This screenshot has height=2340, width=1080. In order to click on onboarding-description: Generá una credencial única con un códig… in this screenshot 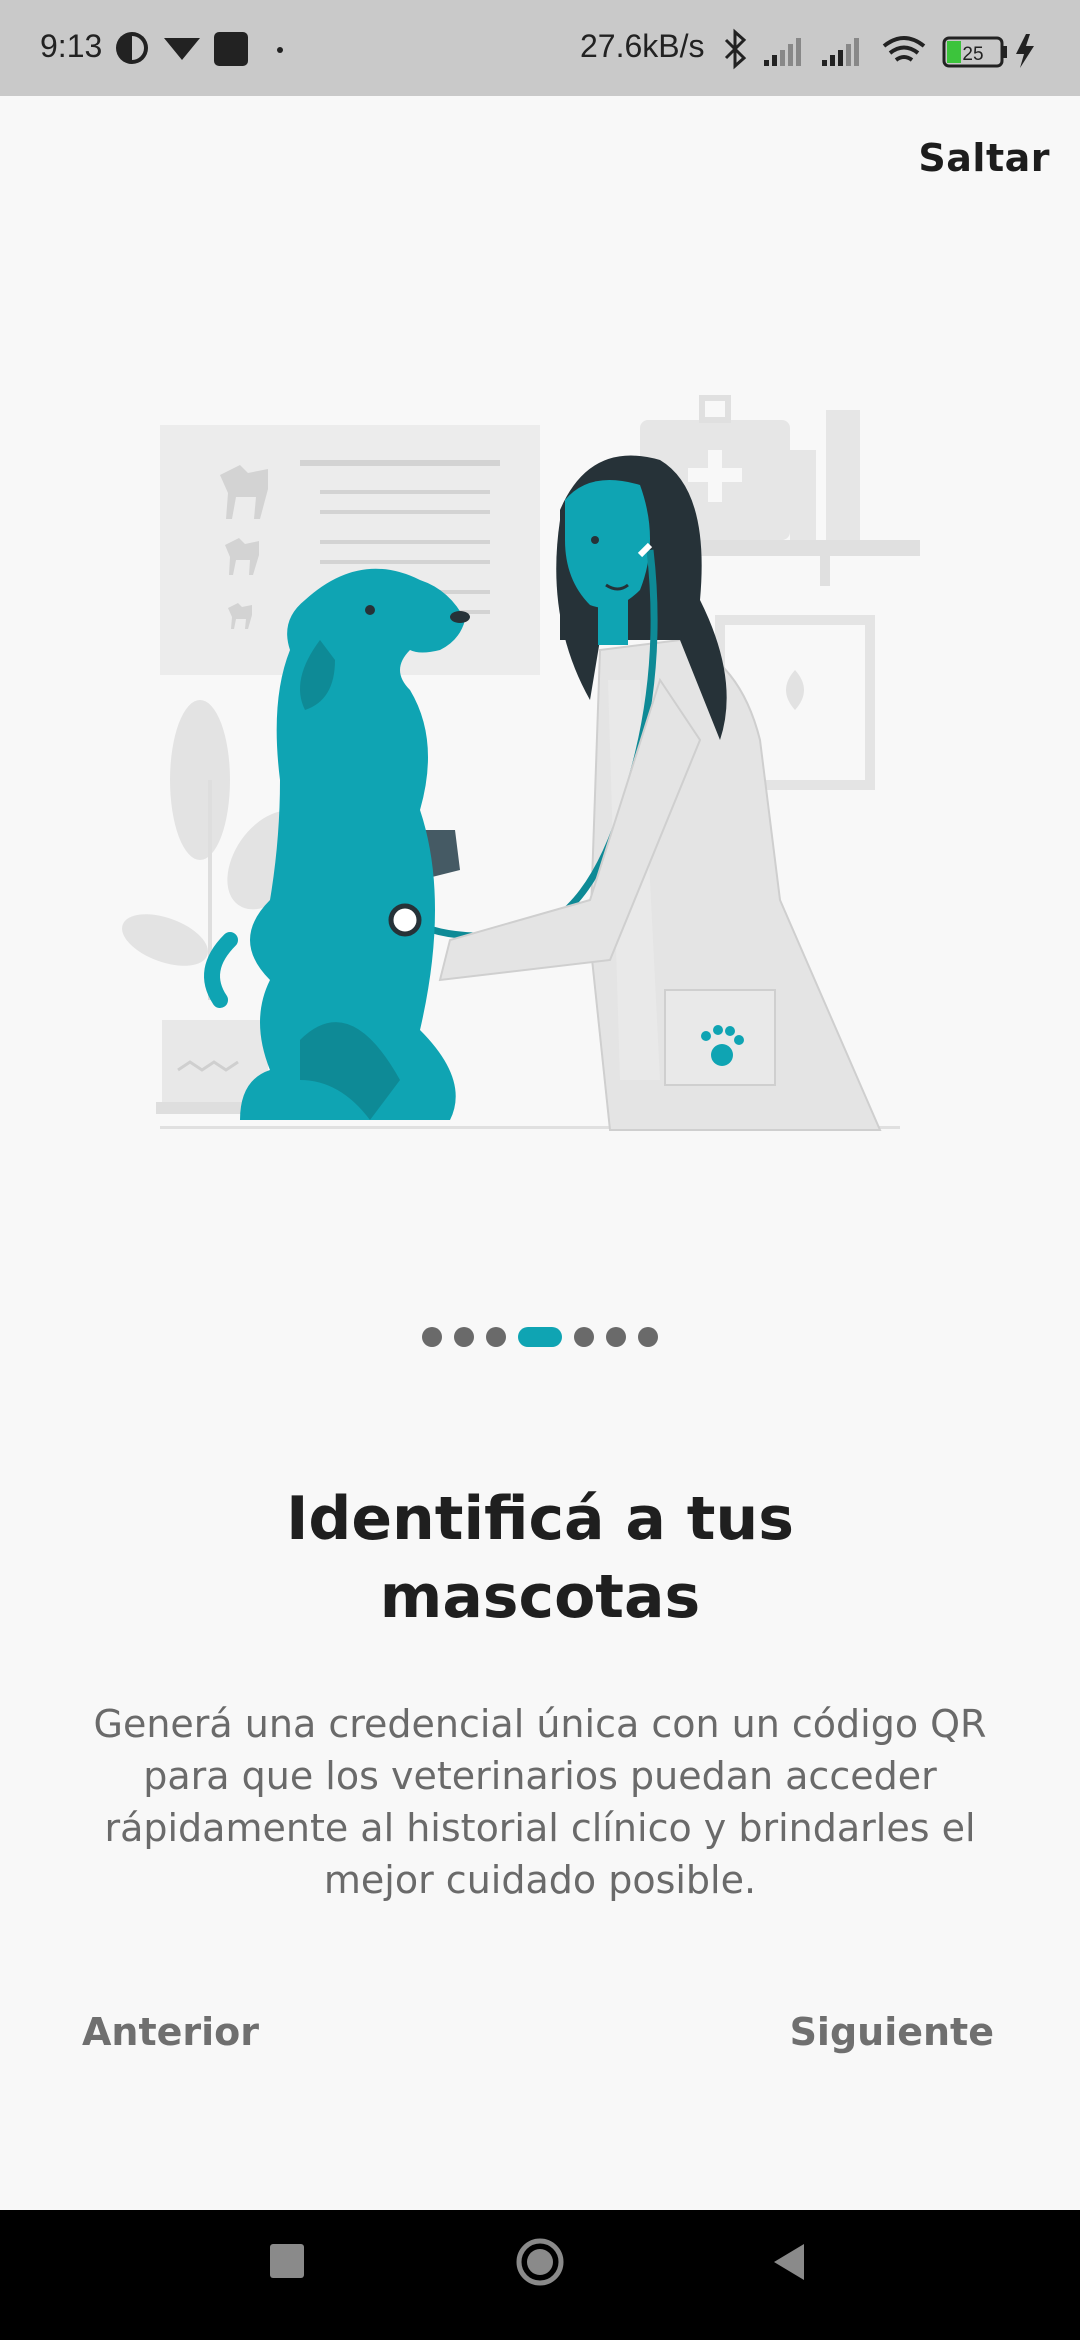, I will do `click(540, 1802)`.